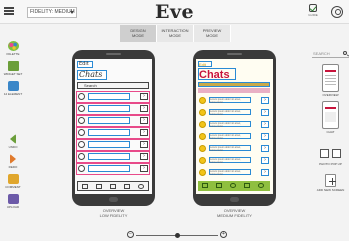 The image size is (349, 241). What do you see at coordinates (175, 12) in the screenshot?
I see `app-logo: Eve` at bounding box center [175, 12].